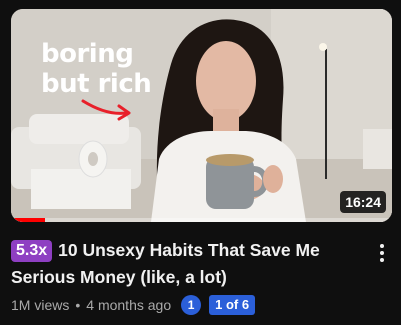  I want to click on part-badge: 1 of 6, so click(232, 305).